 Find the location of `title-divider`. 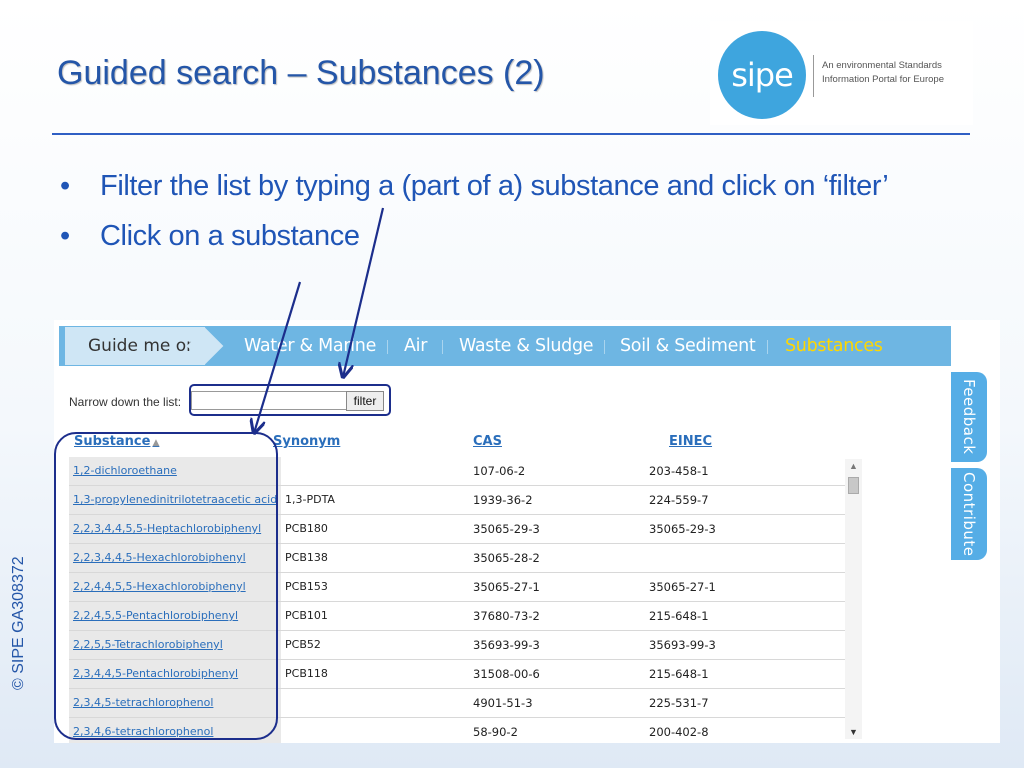

title-divider is located at coordinates (511, 134).